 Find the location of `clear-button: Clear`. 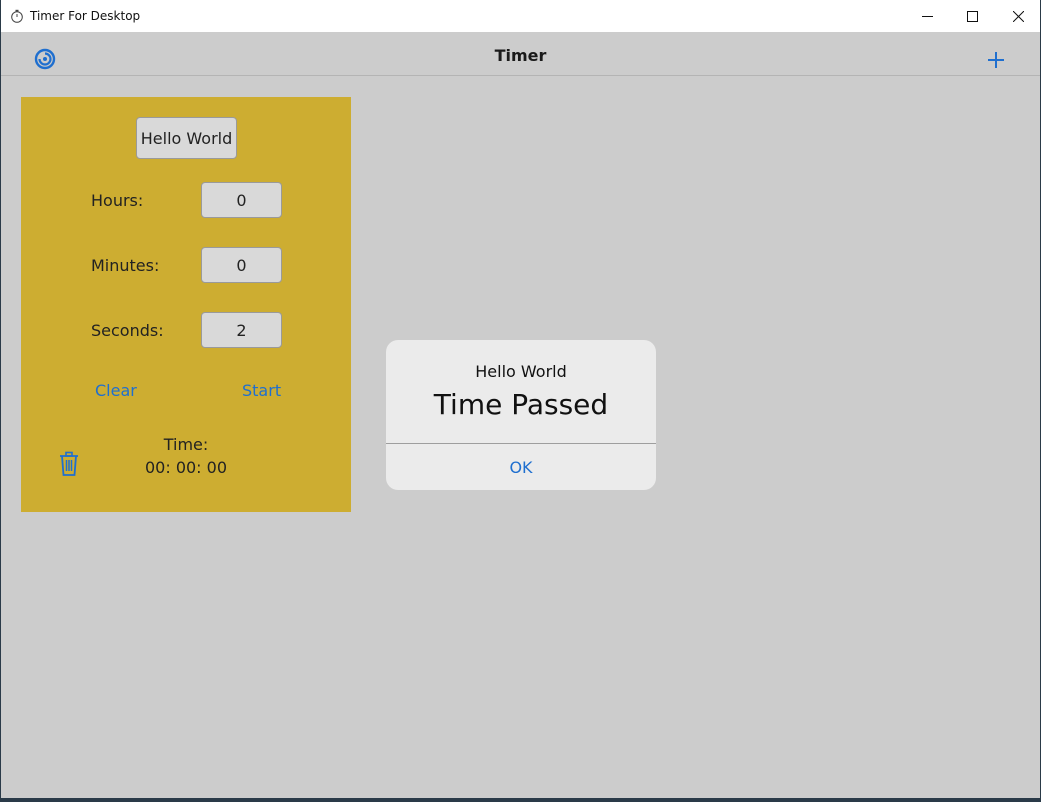

clear-button: Clear is located at coordinates (116, 390).